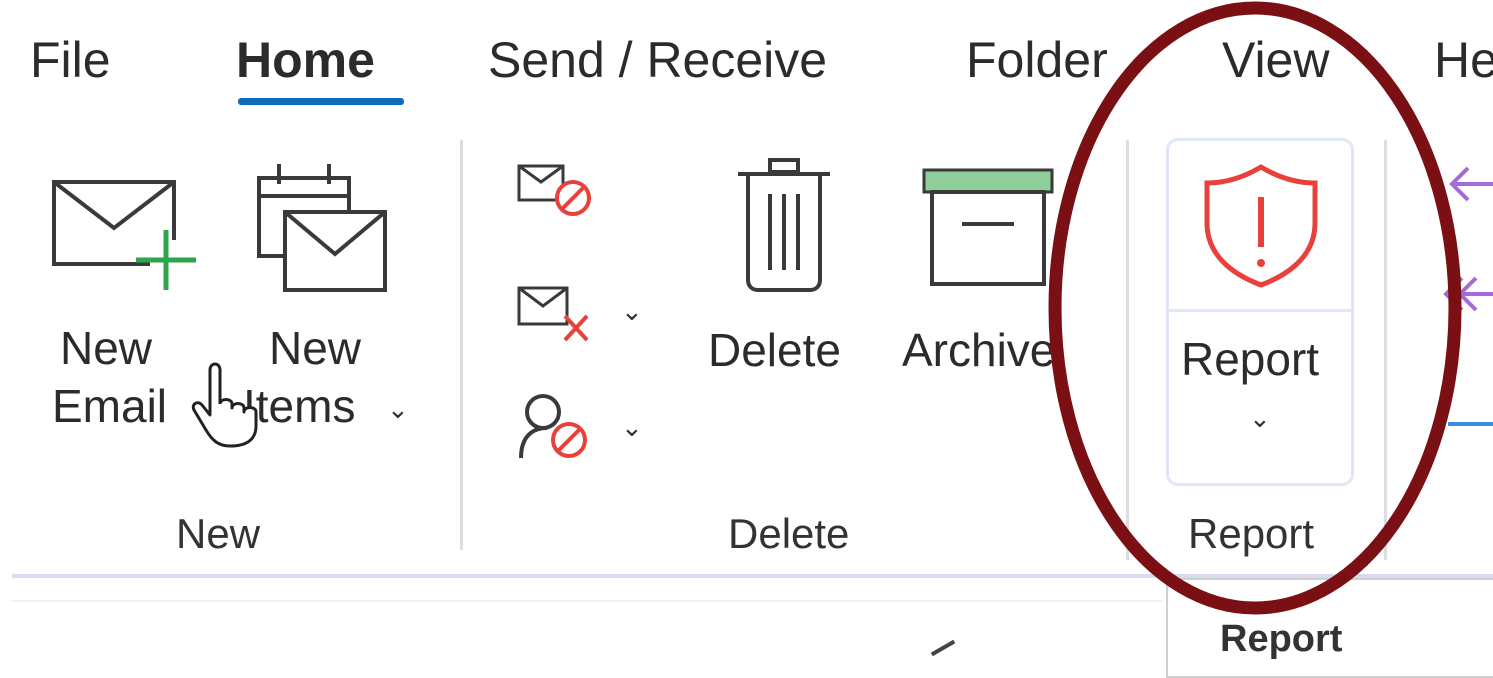 This screenshot has height=678, width=1493. What do you see at coordinates (632, 427) in the screenshot?
I see `block-sender-chevron-icon: ⌄` at bounding box center [632, 427].